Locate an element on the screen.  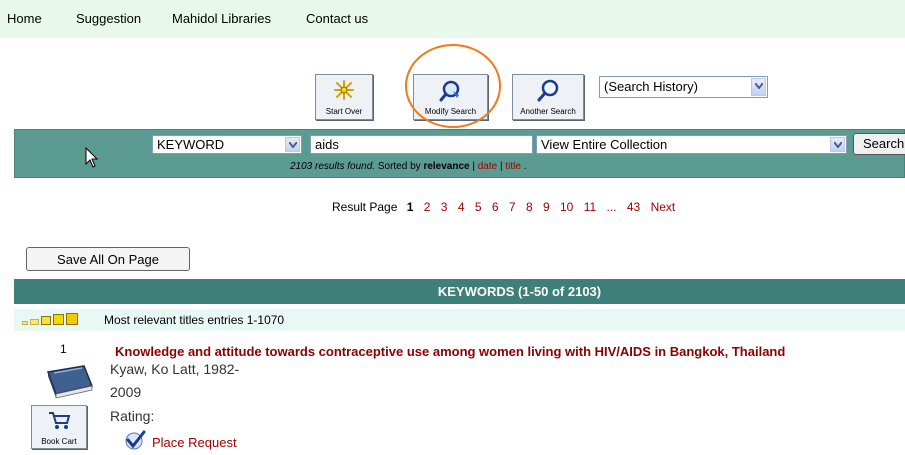
nav-suggestion: Suggestion is located at coordinates (108, 18).